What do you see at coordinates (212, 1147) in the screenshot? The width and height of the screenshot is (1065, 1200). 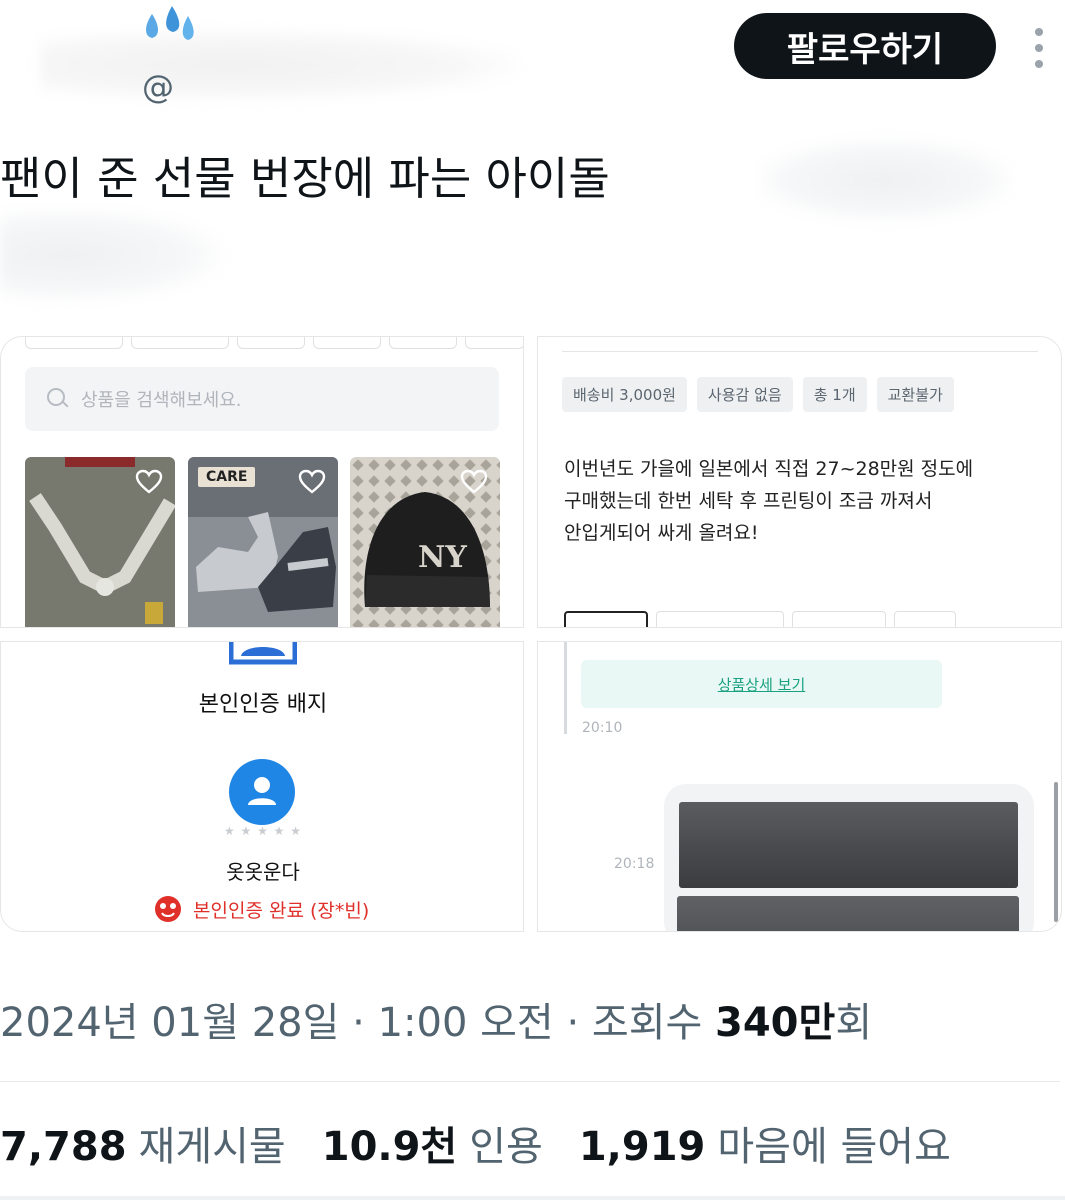 I see `retweets-label: 재게시물` at bounding box center [212, 1147].